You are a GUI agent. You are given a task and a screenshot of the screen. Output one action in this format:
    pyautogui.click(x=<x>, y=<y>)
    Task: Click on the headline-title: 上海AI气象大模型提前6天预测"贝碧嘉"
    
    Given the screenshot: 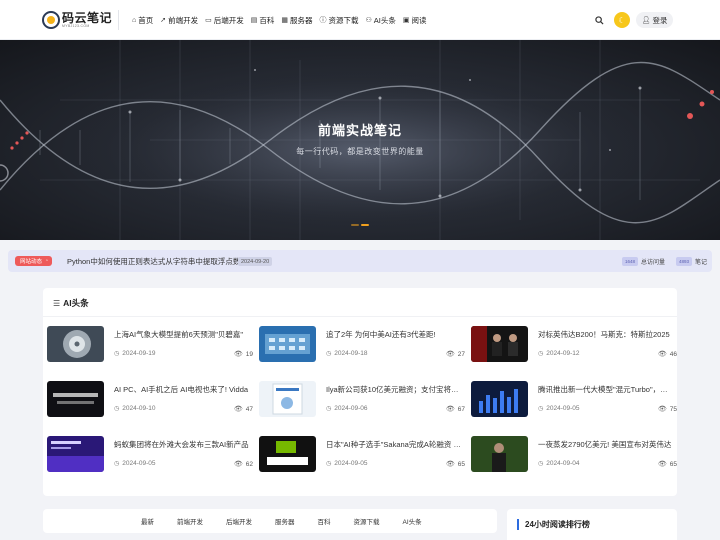 What is the action you would take?
    pyautogui.click(x=182, y=334)
    